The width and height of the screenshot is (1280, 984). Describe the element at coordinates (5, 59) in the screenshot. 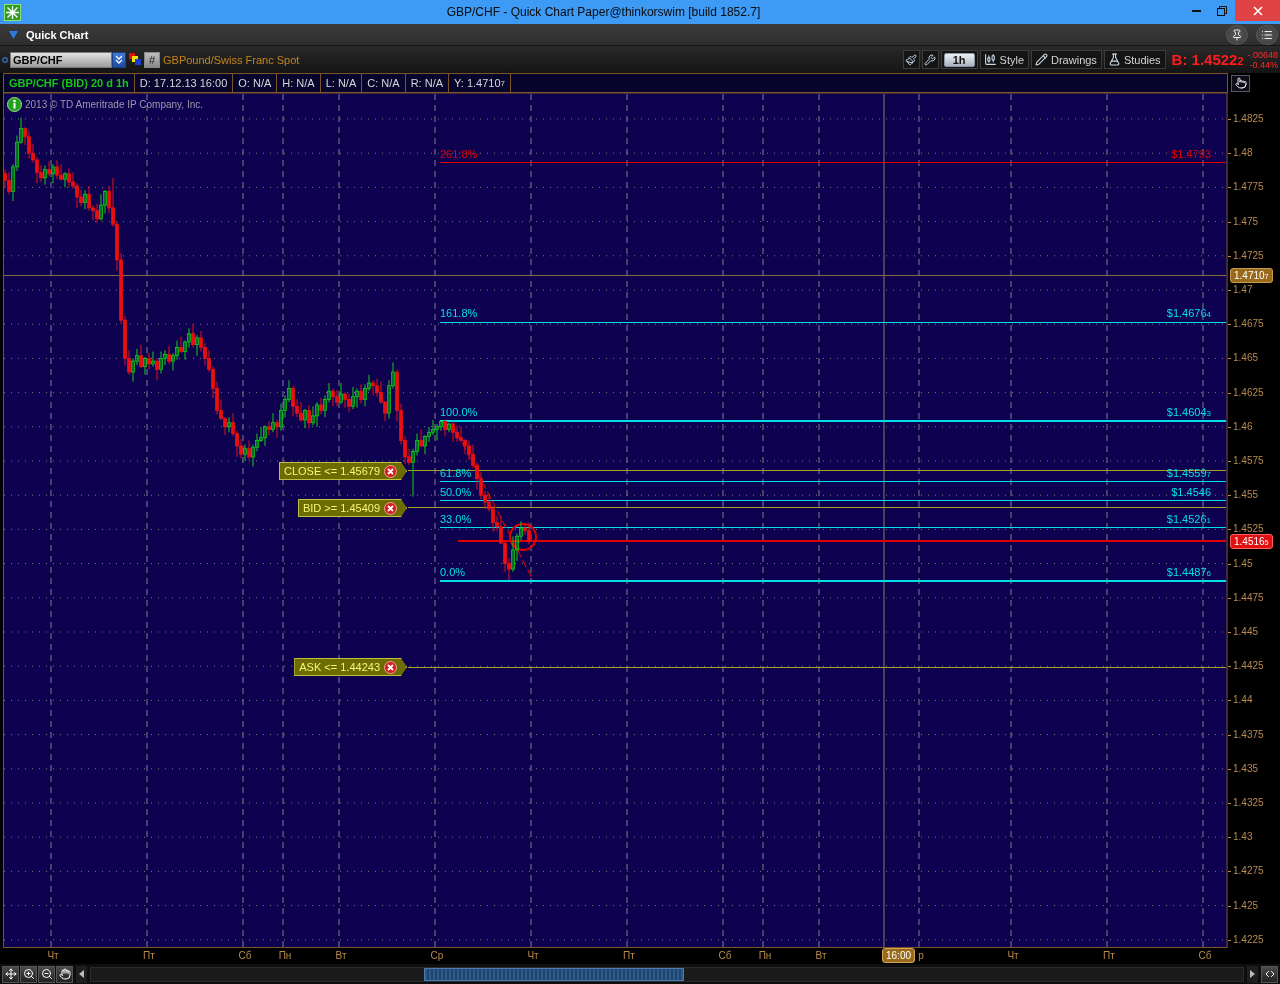

I see `ring-icon` at that location.